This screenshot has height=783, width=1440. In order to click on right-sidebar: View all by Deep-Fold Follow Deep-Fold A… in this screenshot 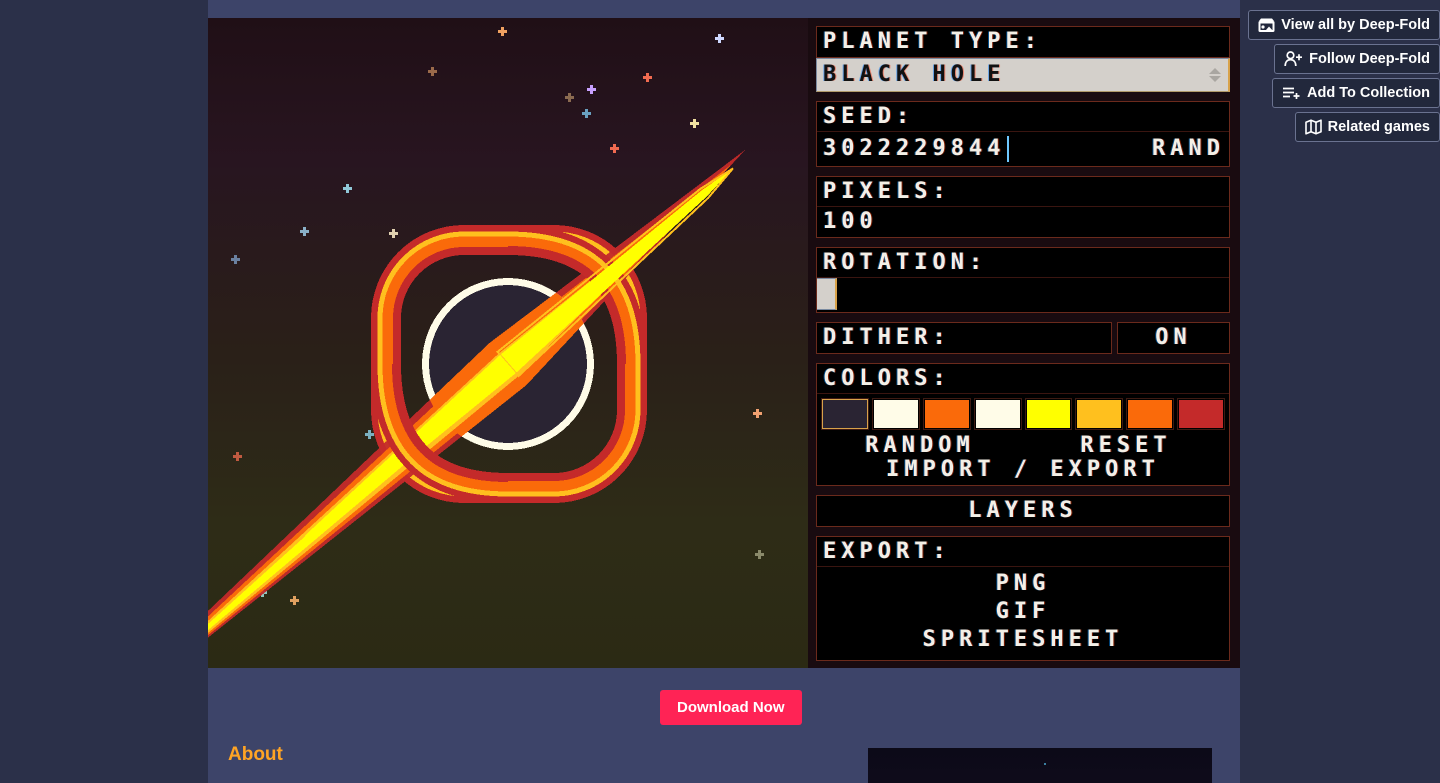, I will do `click(1340, 391)`.